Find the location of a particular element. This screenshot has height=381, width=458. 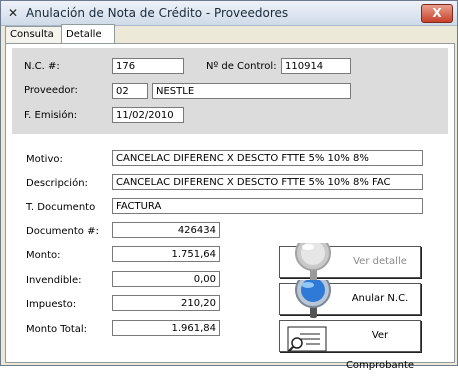

ver-detalle-label: Ver detalle is located at coordinates (380, 261).